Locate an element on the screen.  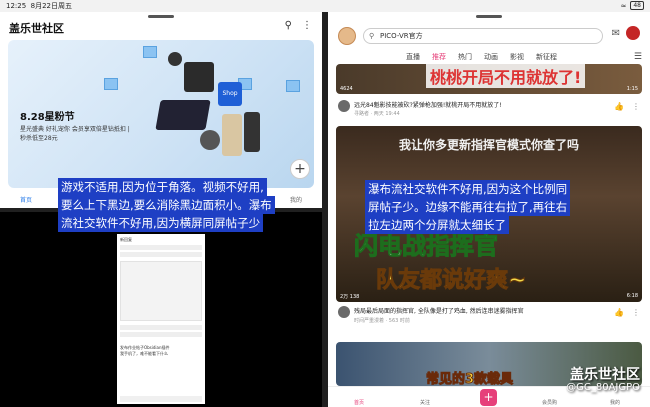
subtitle-line: 拉左边两个分屏就太细长了 is located at coordinates (437, 225).